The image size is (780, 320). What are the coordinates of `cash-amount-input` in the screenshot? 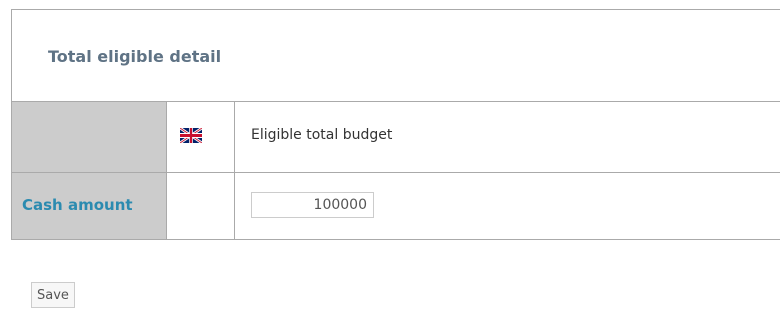 It's located at (312, 205).